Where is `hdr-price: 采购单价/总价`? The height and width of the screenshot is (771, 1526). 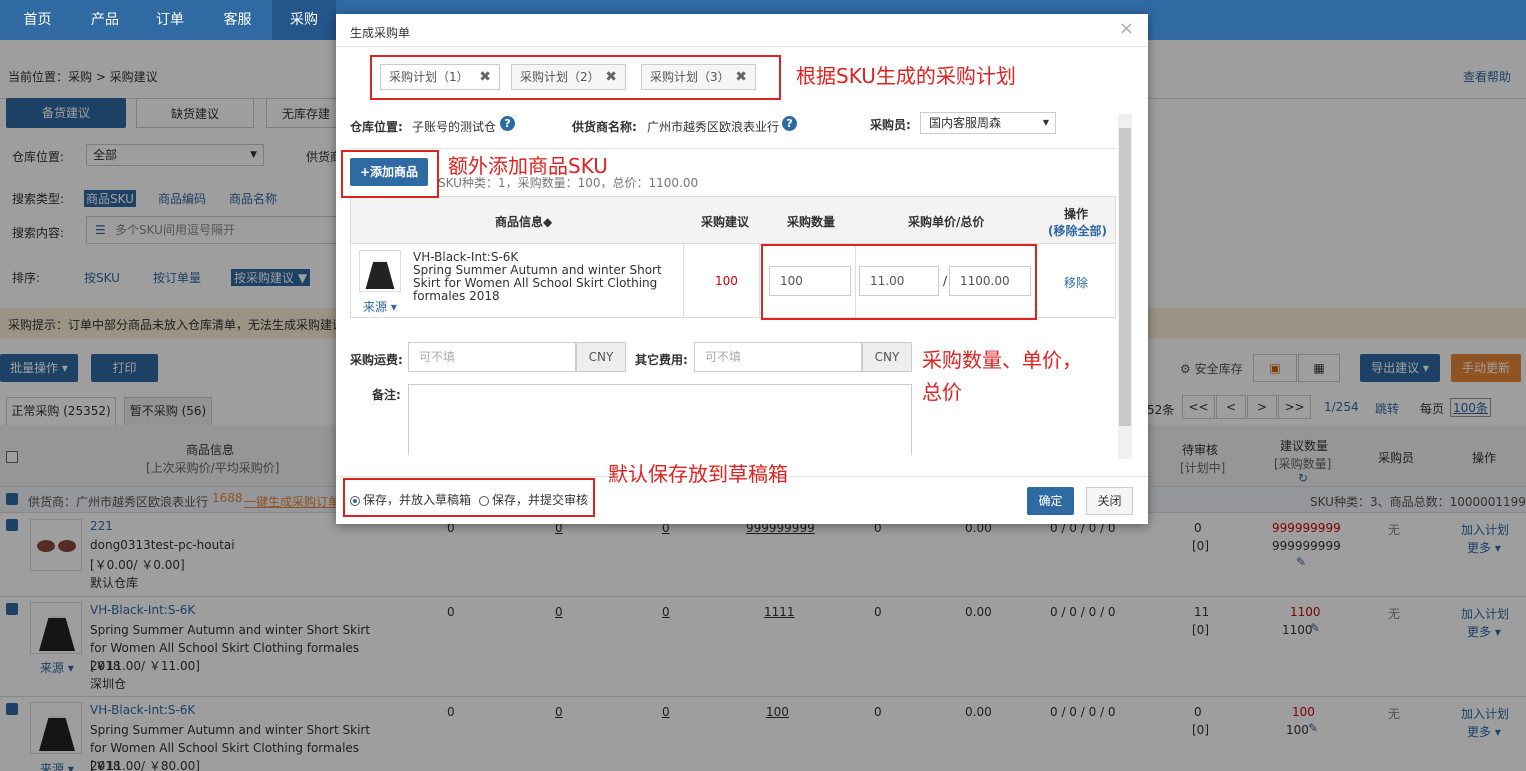 hdr-price: 采购单价/总价 is located at coordinates (946, 222).